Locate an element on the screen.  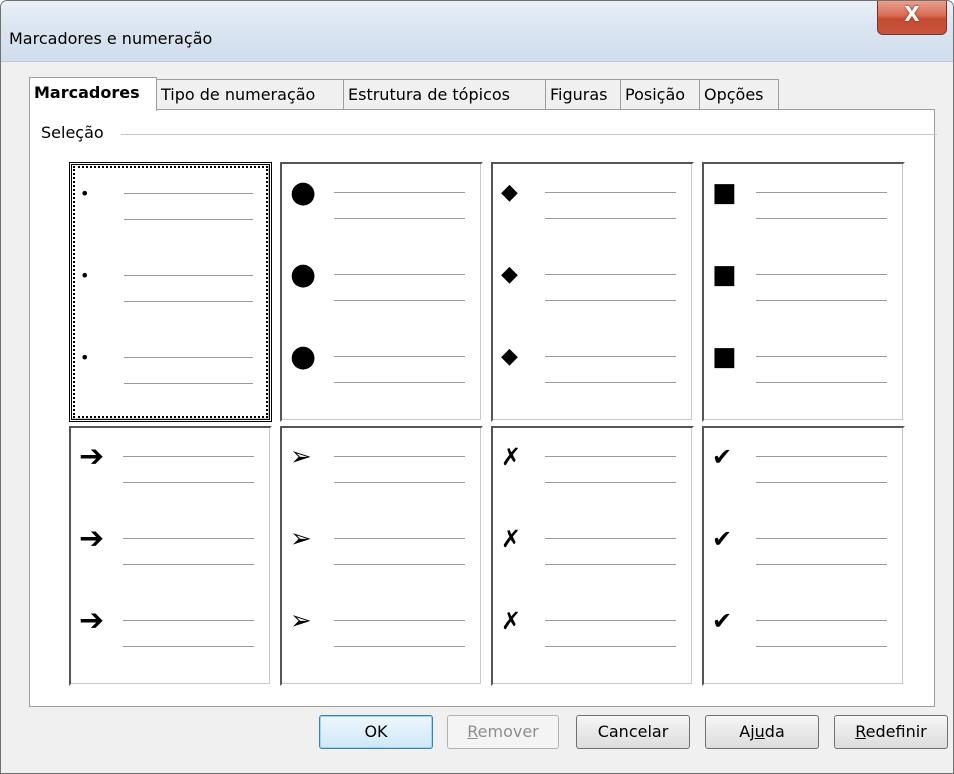
group-label-selecao: Seleção is located at coordinates (75, 132).